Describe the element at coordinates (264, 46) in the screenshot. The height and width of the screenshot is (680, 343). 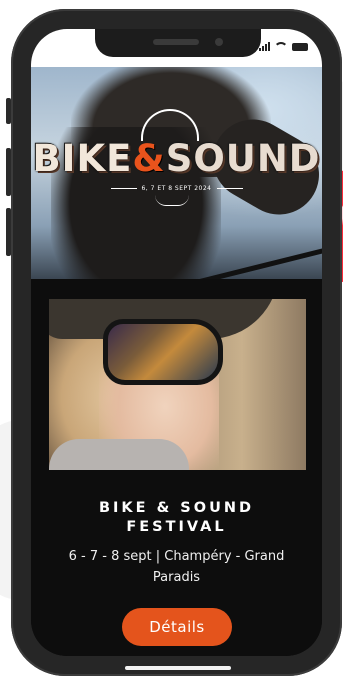
I see `cellular-signal-icon` at that location.